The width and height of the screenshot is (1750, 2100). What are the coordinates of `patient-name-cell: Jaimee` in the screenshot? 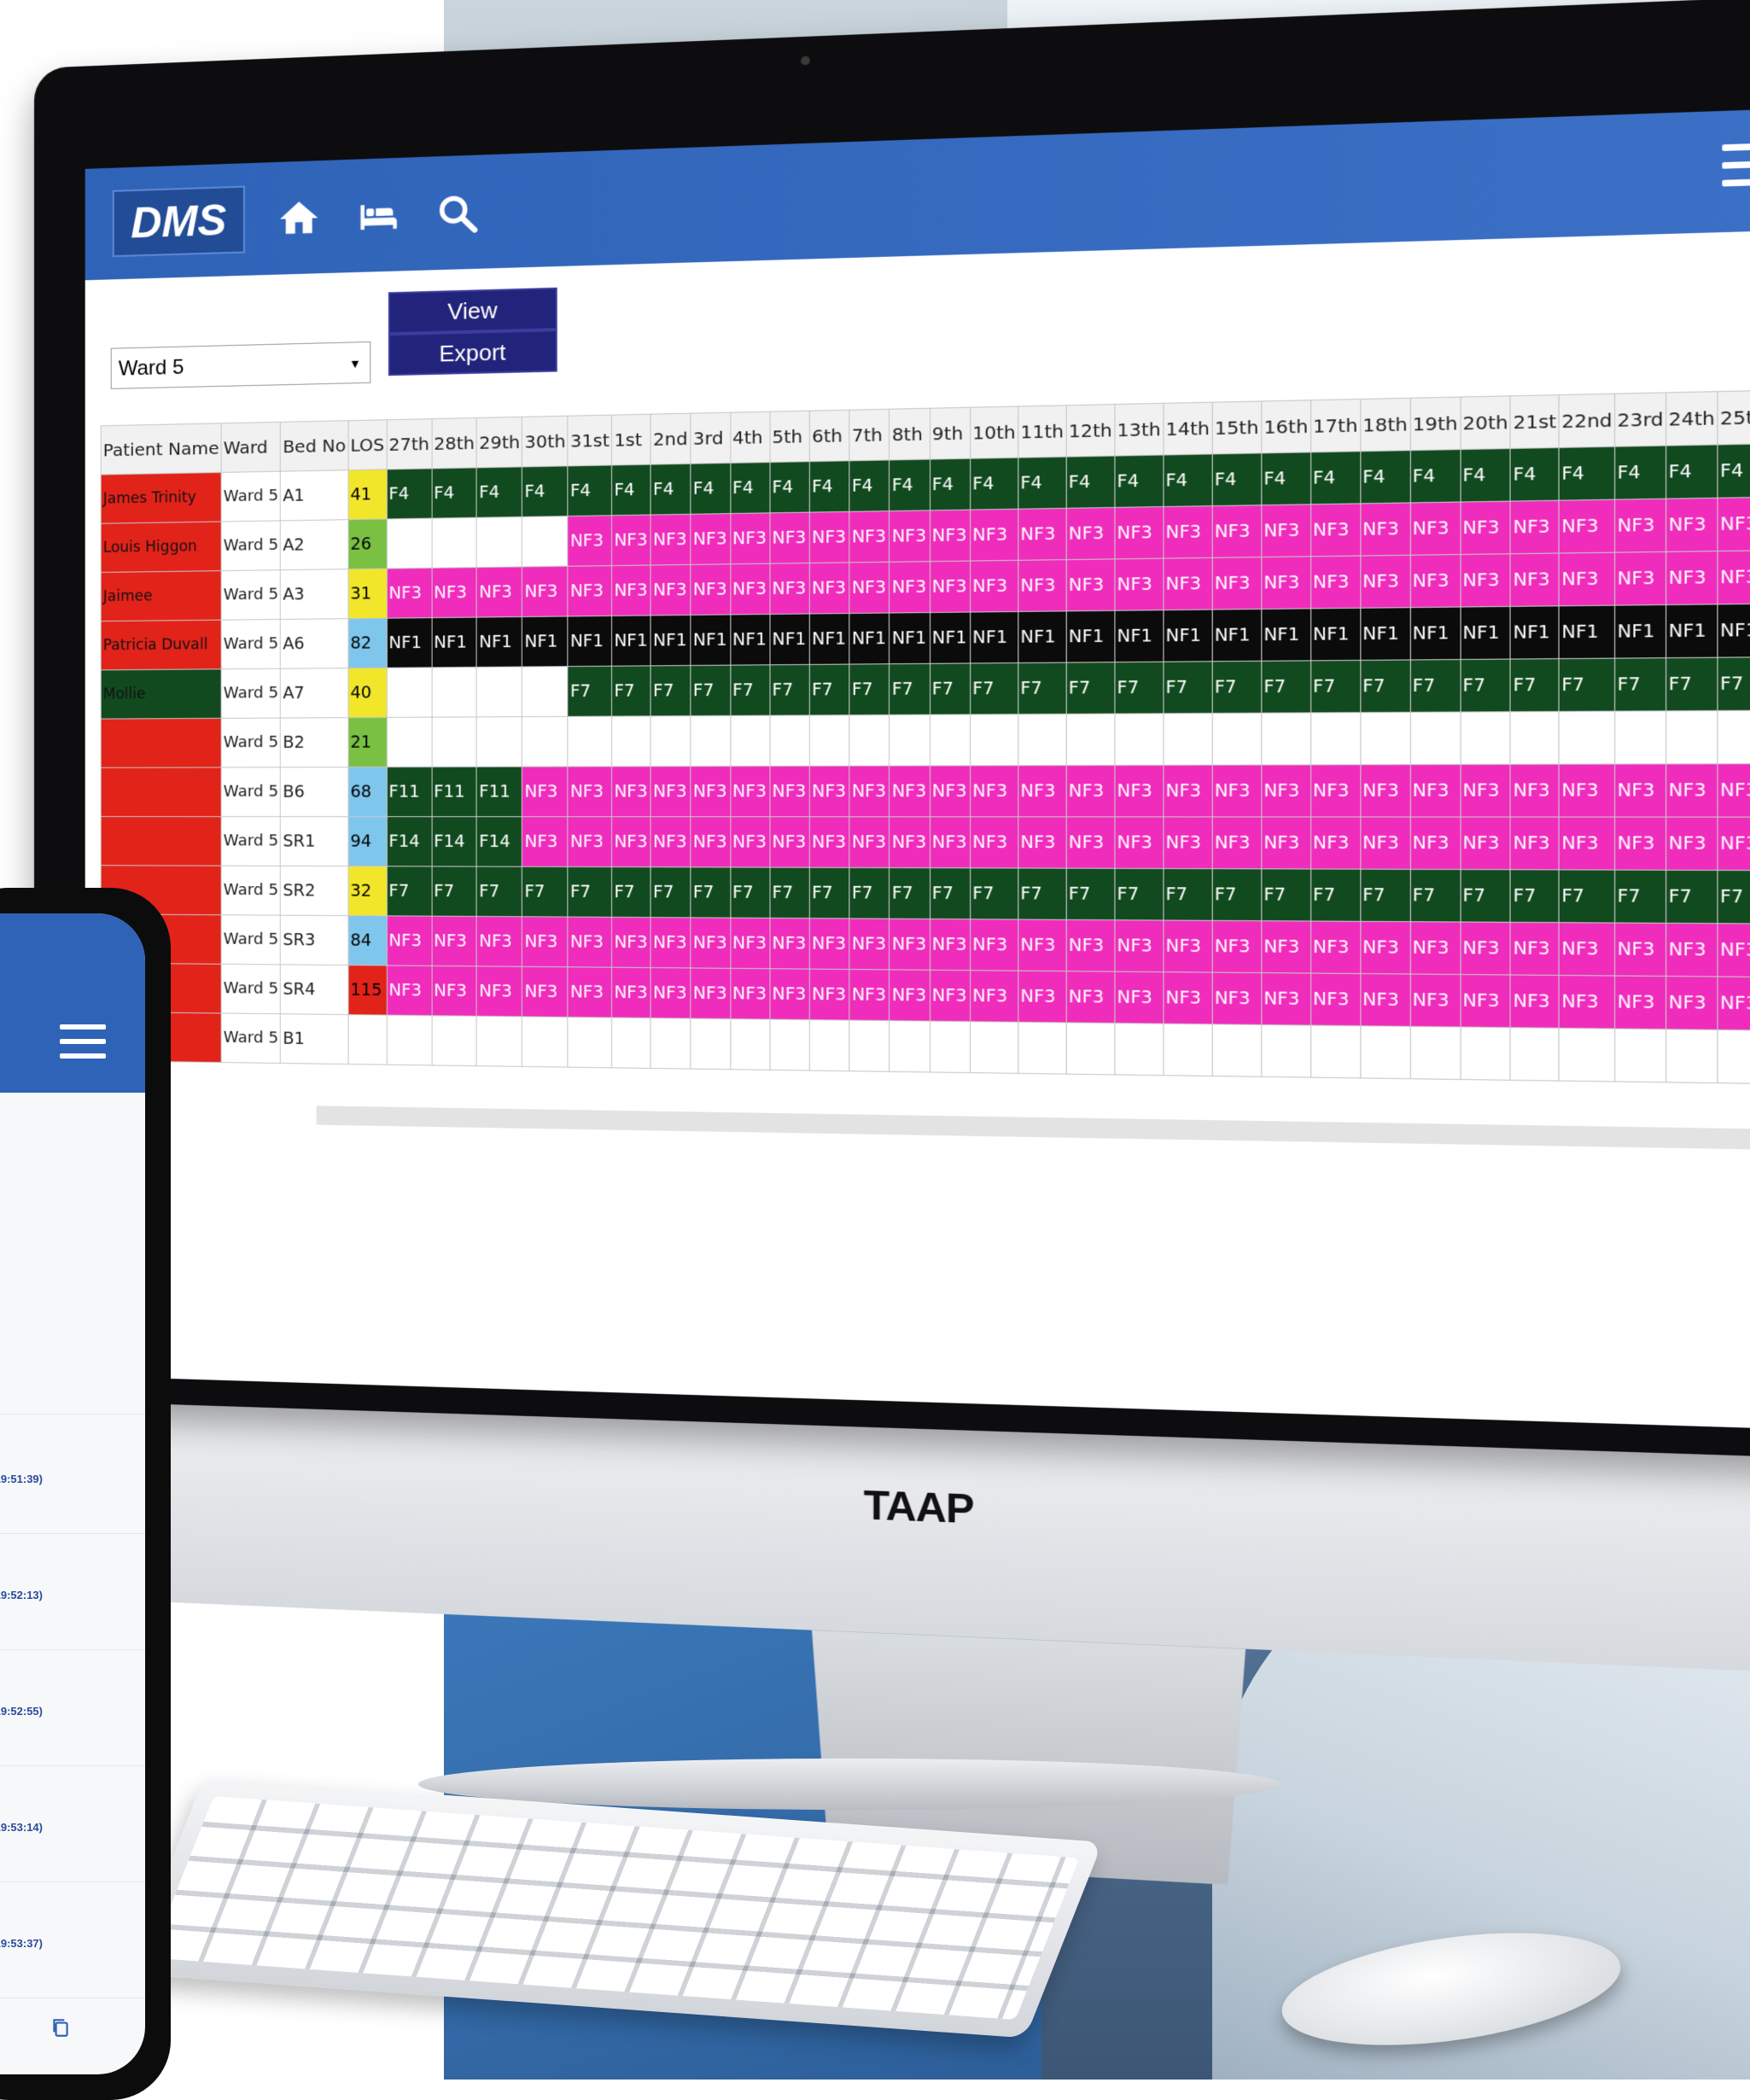 It's located at (161, 595).